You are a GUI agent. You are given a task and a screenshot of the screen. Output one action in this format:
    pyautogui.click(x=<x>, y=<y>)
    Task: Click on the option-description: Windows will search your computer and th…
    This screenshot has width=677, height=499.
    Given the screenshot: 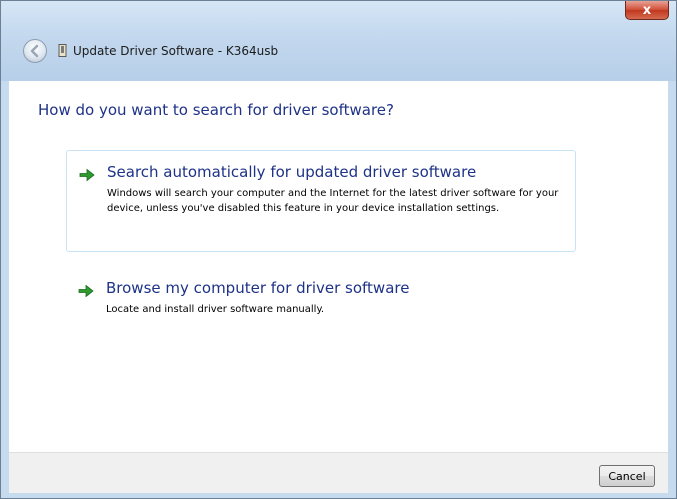 What is the action you would take?
    pyautogui.click(x=333, y=201)
    